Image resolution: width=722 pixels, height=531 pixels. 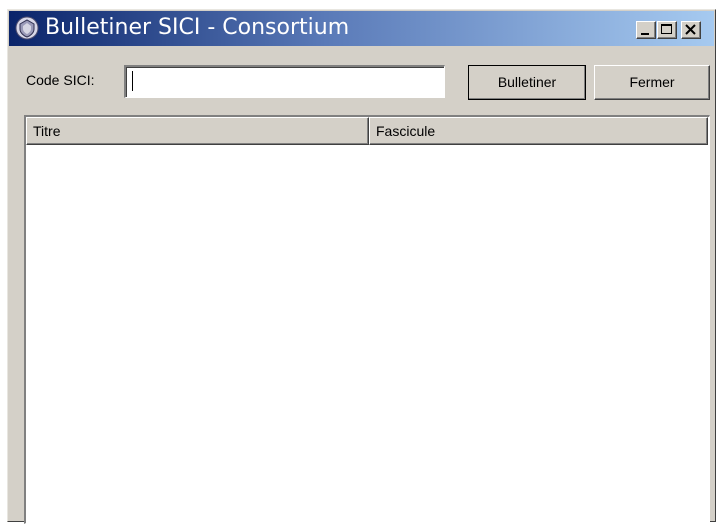 I want to click on title-bar: Bulletiner SICI - Consortium, so click(x=361, y=28).